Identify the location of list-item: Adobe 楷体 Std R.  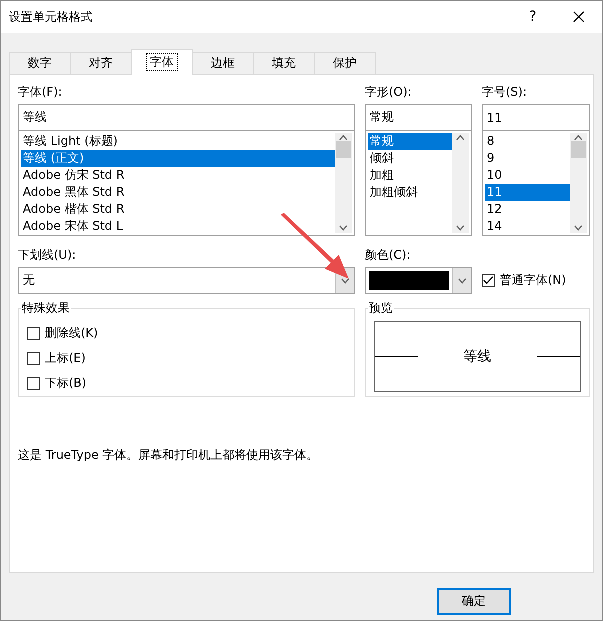
(178, 209).